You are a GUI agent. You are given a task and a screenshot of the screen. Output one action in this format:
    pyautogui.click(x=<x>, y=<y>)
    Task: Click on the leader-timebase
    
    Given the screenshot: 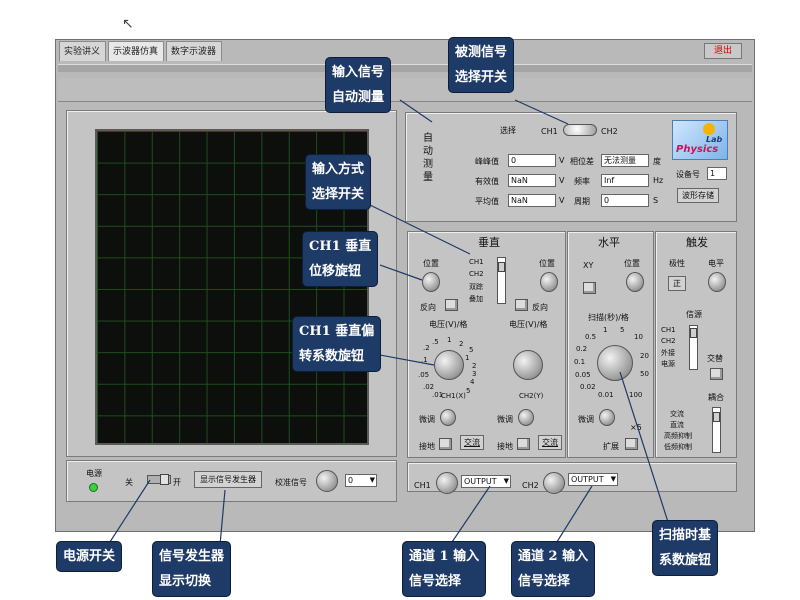 What is the action you would take?
    pyautogui.click(x=644, y=447)
    